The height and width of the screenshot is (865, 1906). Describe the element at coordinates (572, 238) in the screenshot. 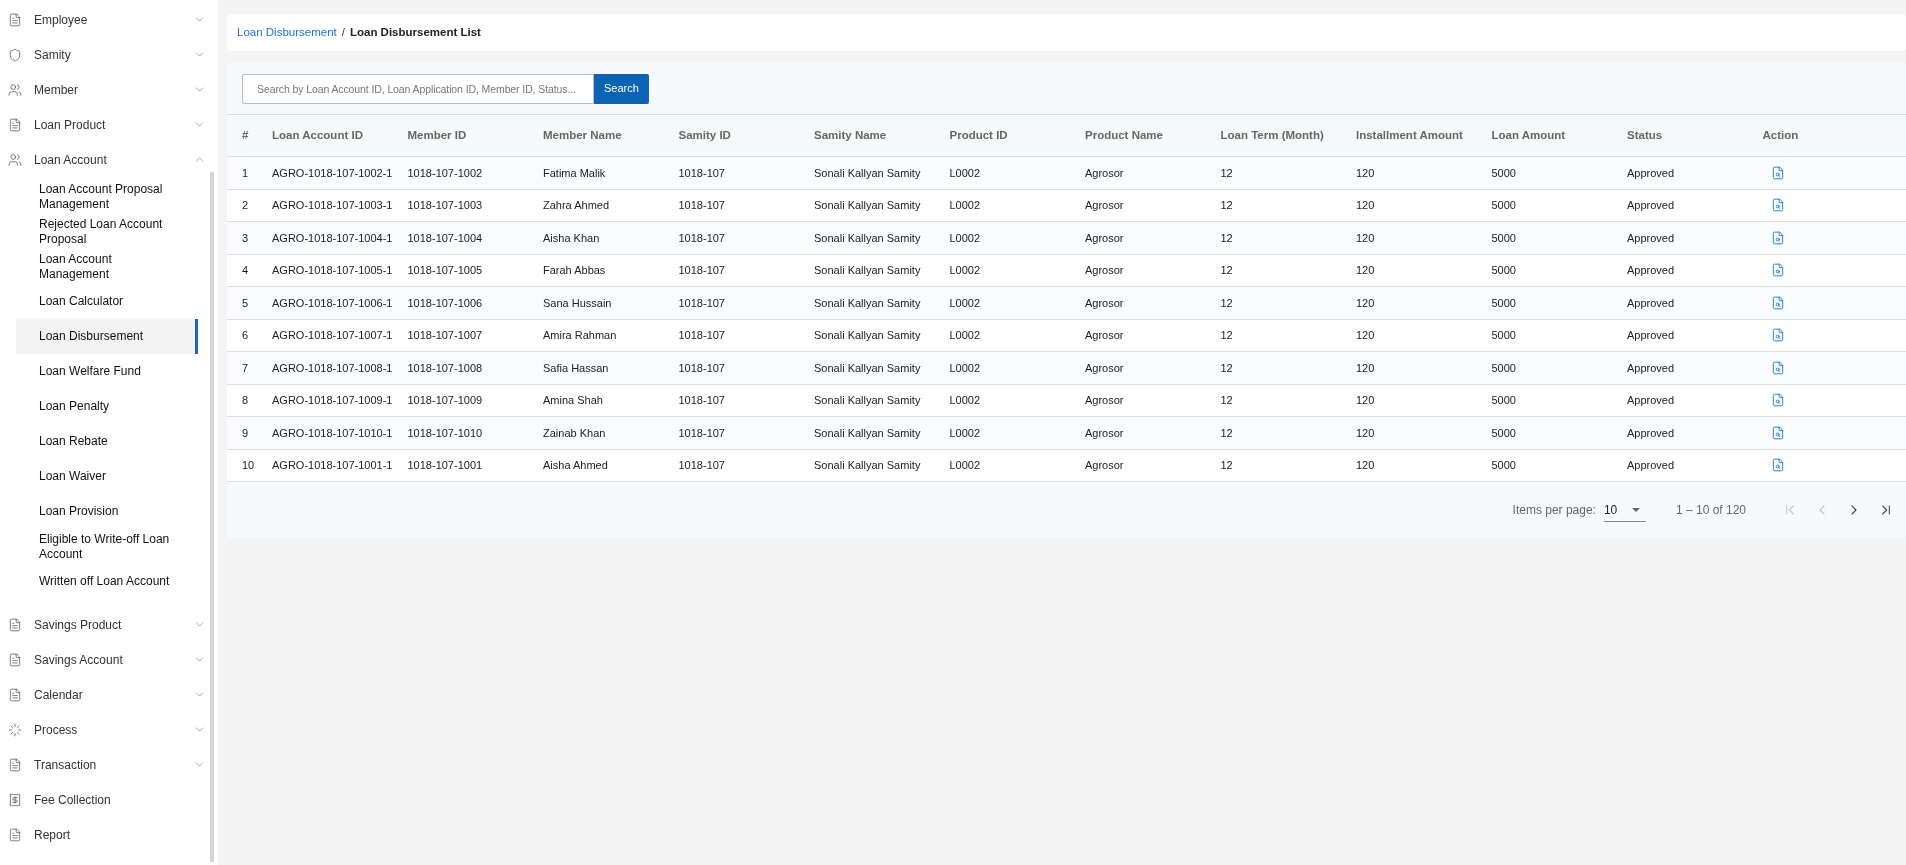

I see `table-cell-text: Aisha Khan` at that location.